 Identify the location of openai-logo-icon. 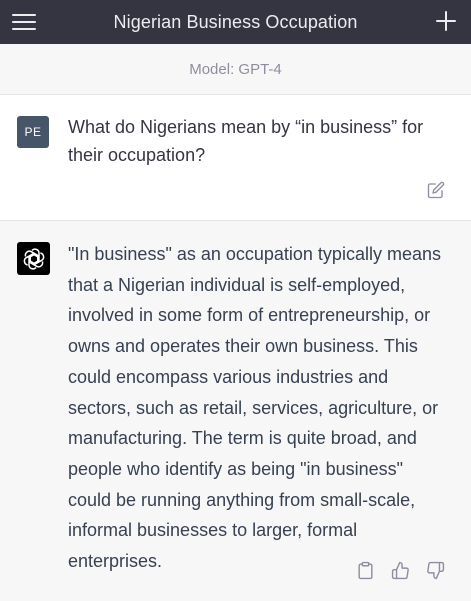
(33, 258).